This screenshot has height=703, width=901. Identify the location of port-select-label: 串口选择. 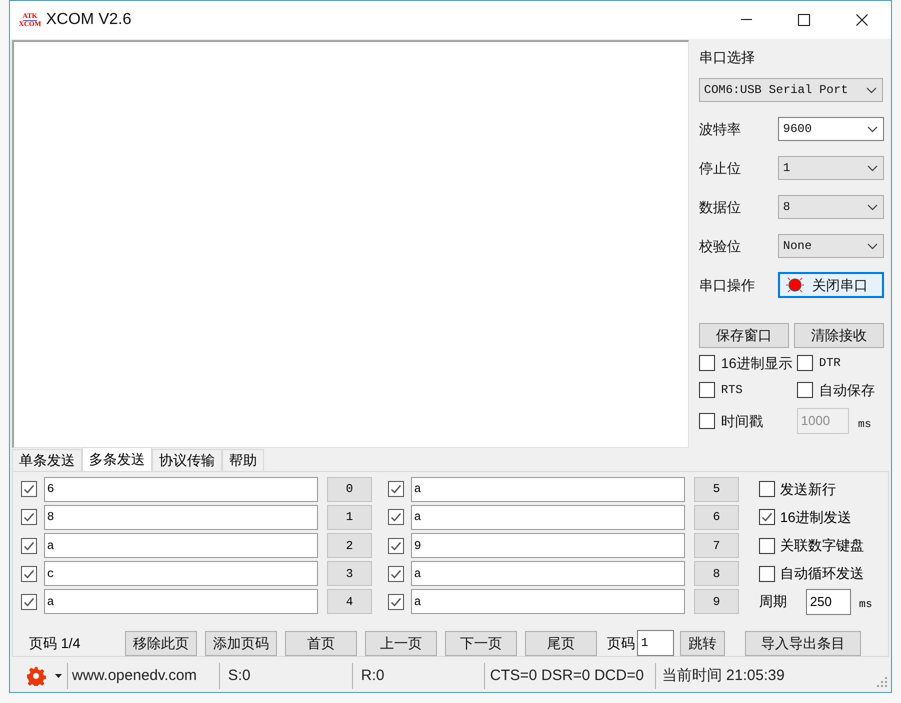
(727, 57).